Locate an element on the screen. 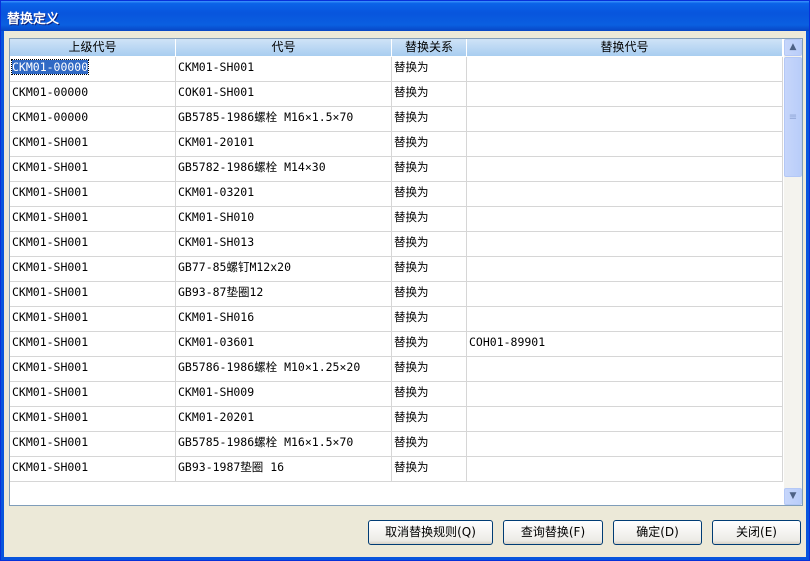 The height and width of the screenshot is (561, 810). table-row: CKM01-SH001 CKM01-SH013 替换为 is located at coordinates (396, 244).